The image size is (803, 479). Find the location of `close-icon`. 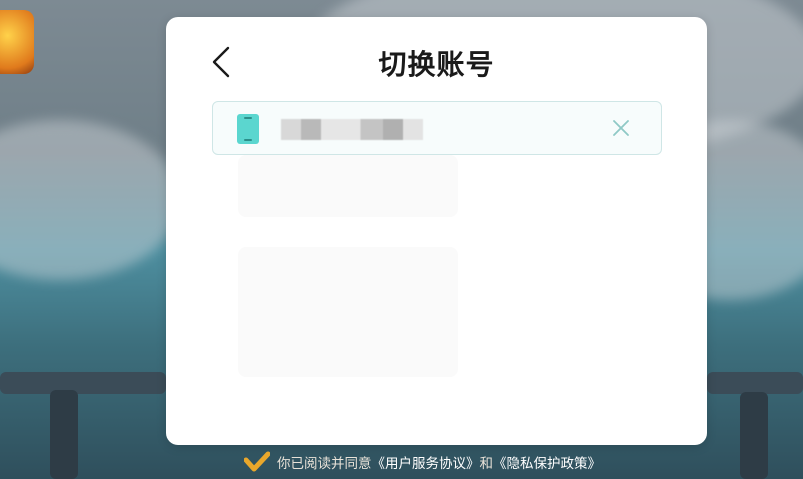

close-icon is located at coordinates (621, 128).